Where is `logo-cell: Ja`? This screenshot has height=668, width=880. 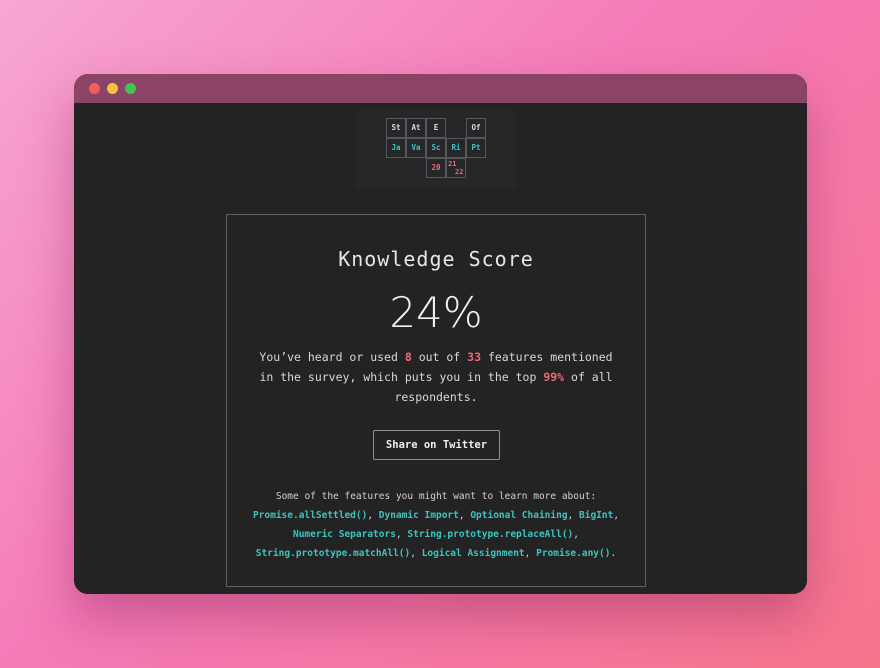
logo-cell: Ja is located at coordinates (396, 148).